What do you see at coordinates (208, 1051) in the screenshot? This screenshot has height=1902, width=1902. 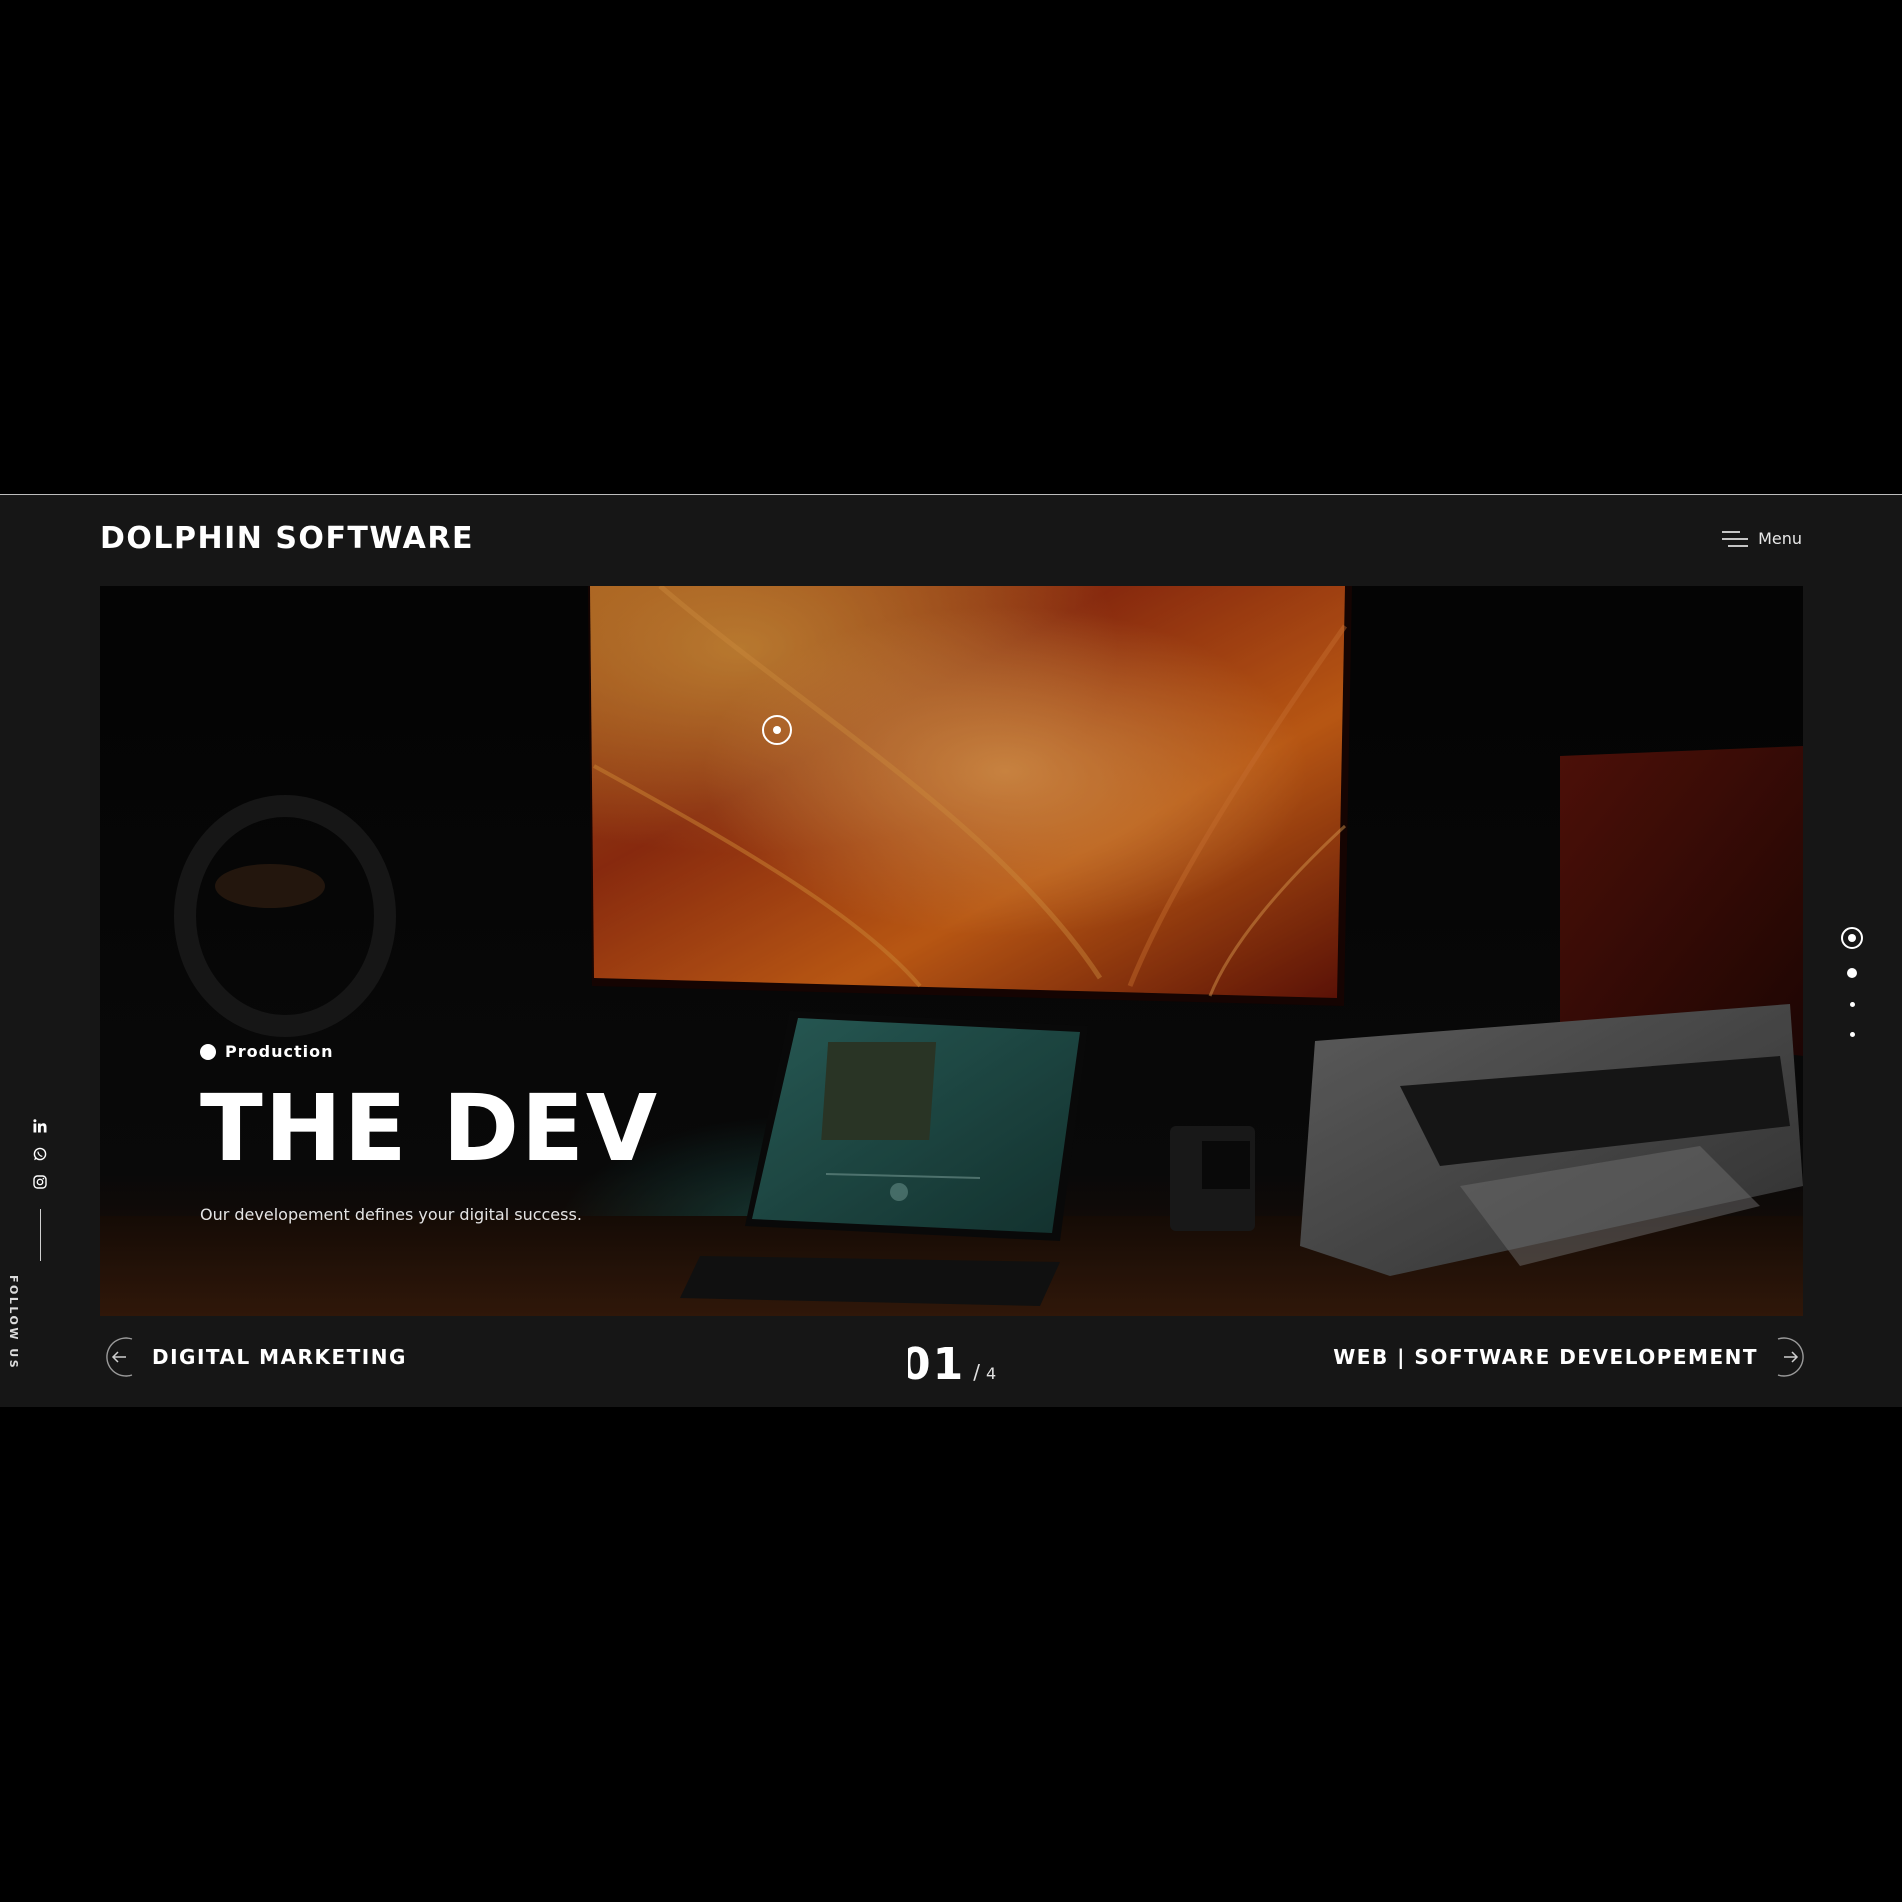 I see `dot-icon` at bounding box center [208, 1051].